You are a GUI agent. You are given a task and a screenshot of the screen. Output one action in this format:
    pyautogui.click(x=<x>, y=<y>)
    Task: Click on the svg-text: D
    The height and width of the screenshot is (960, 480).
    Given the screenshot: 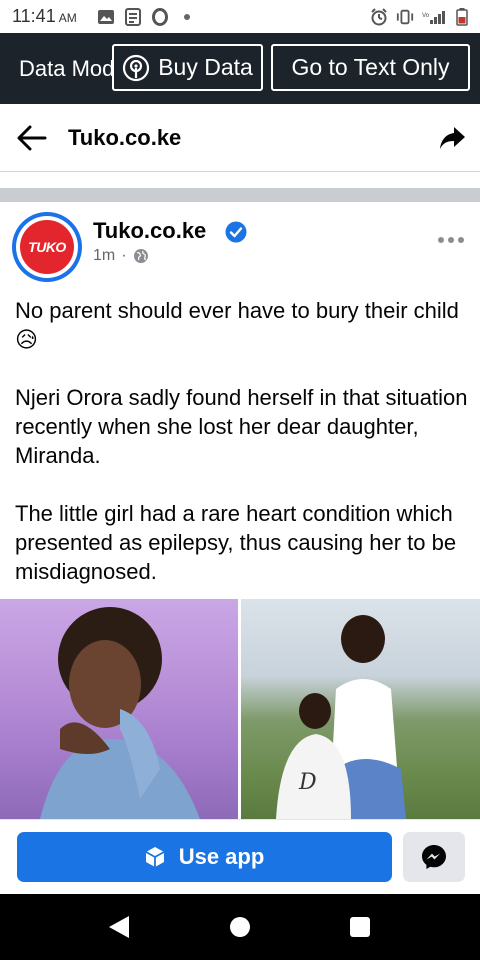 What is the action you would take?
    pyautogui.click(x=307, y=782)
    